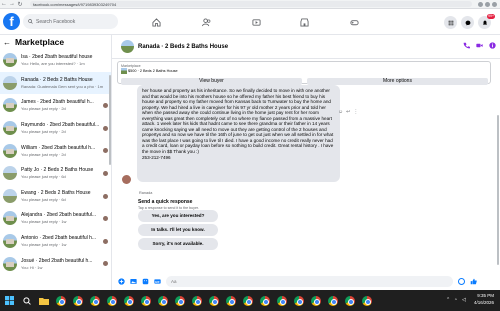 This screenshot has height=311, width=500. What do you see at coordinates (449, 300) in the screenshot?
I see `chevron-up-icon: ⌃` at bounding box center [449, 300].